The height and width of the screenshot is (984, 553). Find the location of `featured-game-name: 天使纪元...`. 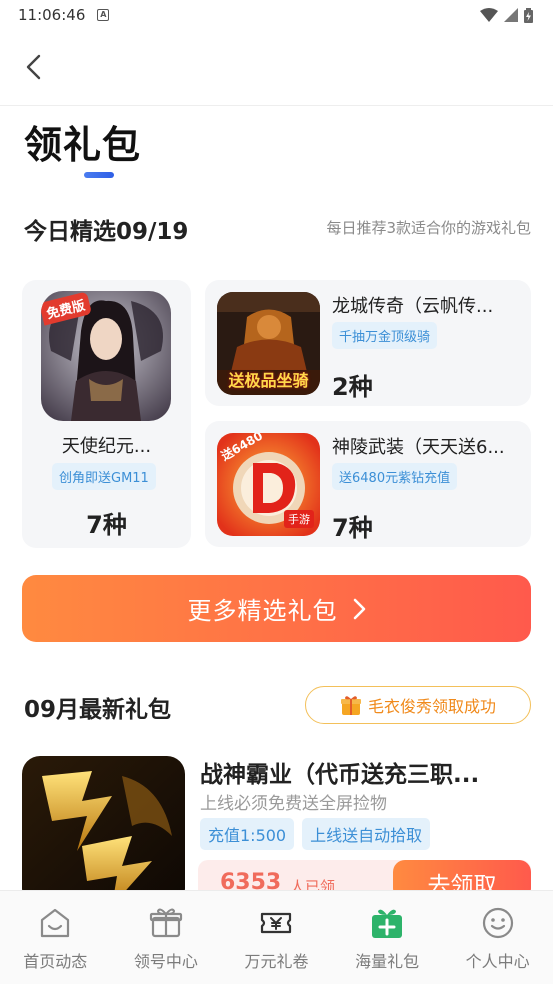

featured-game-name: 天使纪元... is located at coordinates (106, 446).